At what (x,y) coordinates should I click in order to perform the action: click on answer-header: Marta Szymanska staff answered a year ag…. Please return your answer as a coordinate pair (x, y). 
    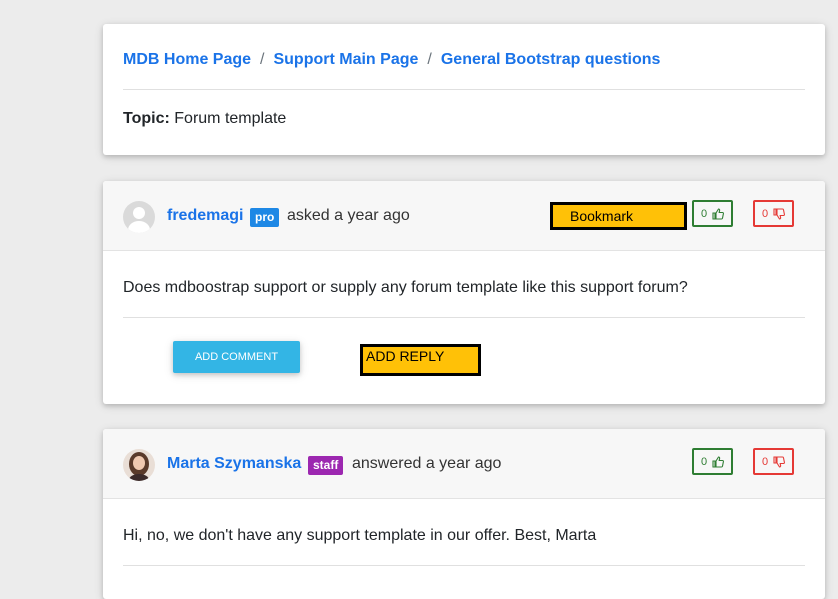
    Looking at the image, I should click on (464, 464).